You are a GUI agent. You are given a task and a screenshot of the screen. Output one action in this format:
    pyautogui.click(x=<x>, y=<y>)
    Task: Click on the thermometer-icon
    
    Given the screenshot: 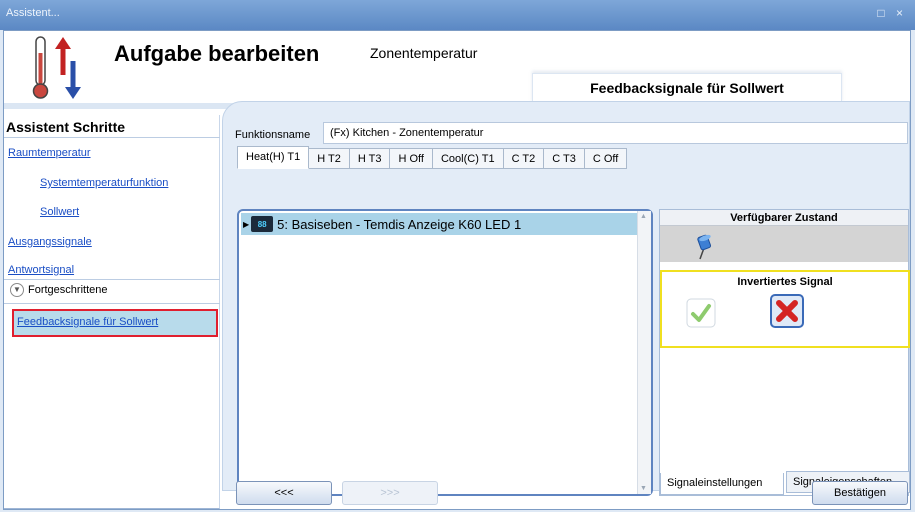 What is the action you would take?
    pyautogui.click(x=56, y=67)
    